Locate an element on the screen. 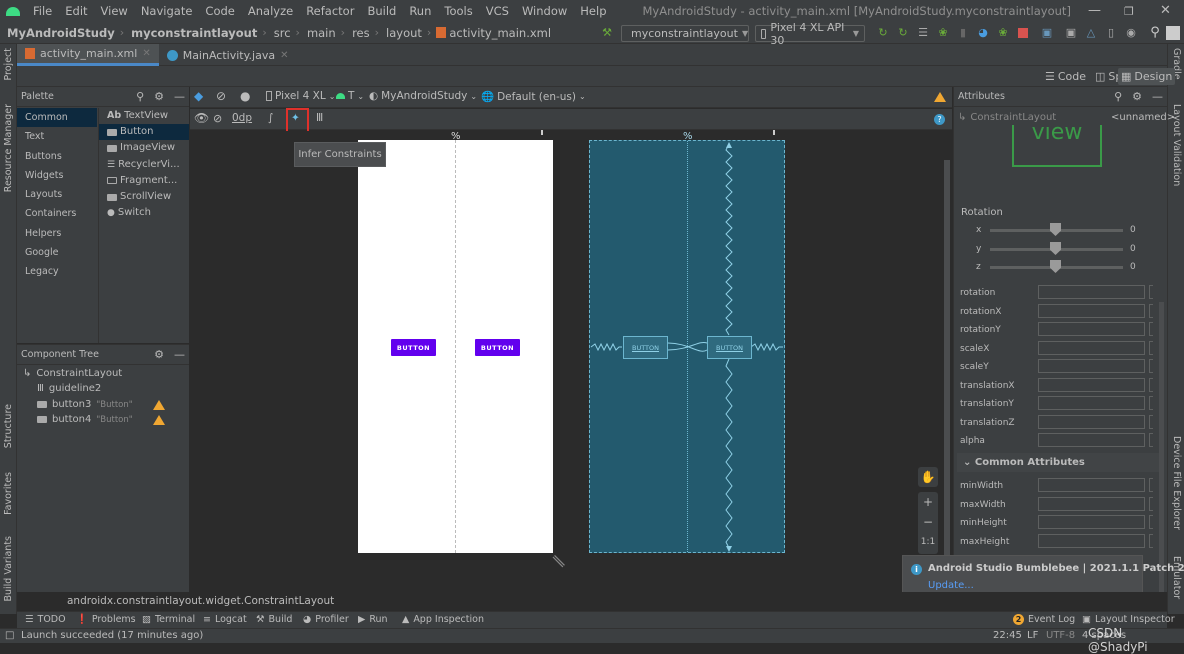 Image resolution: width=1184 pixels, height=654 pixels. minimize-button: — is located at coordinates (1094, 10).